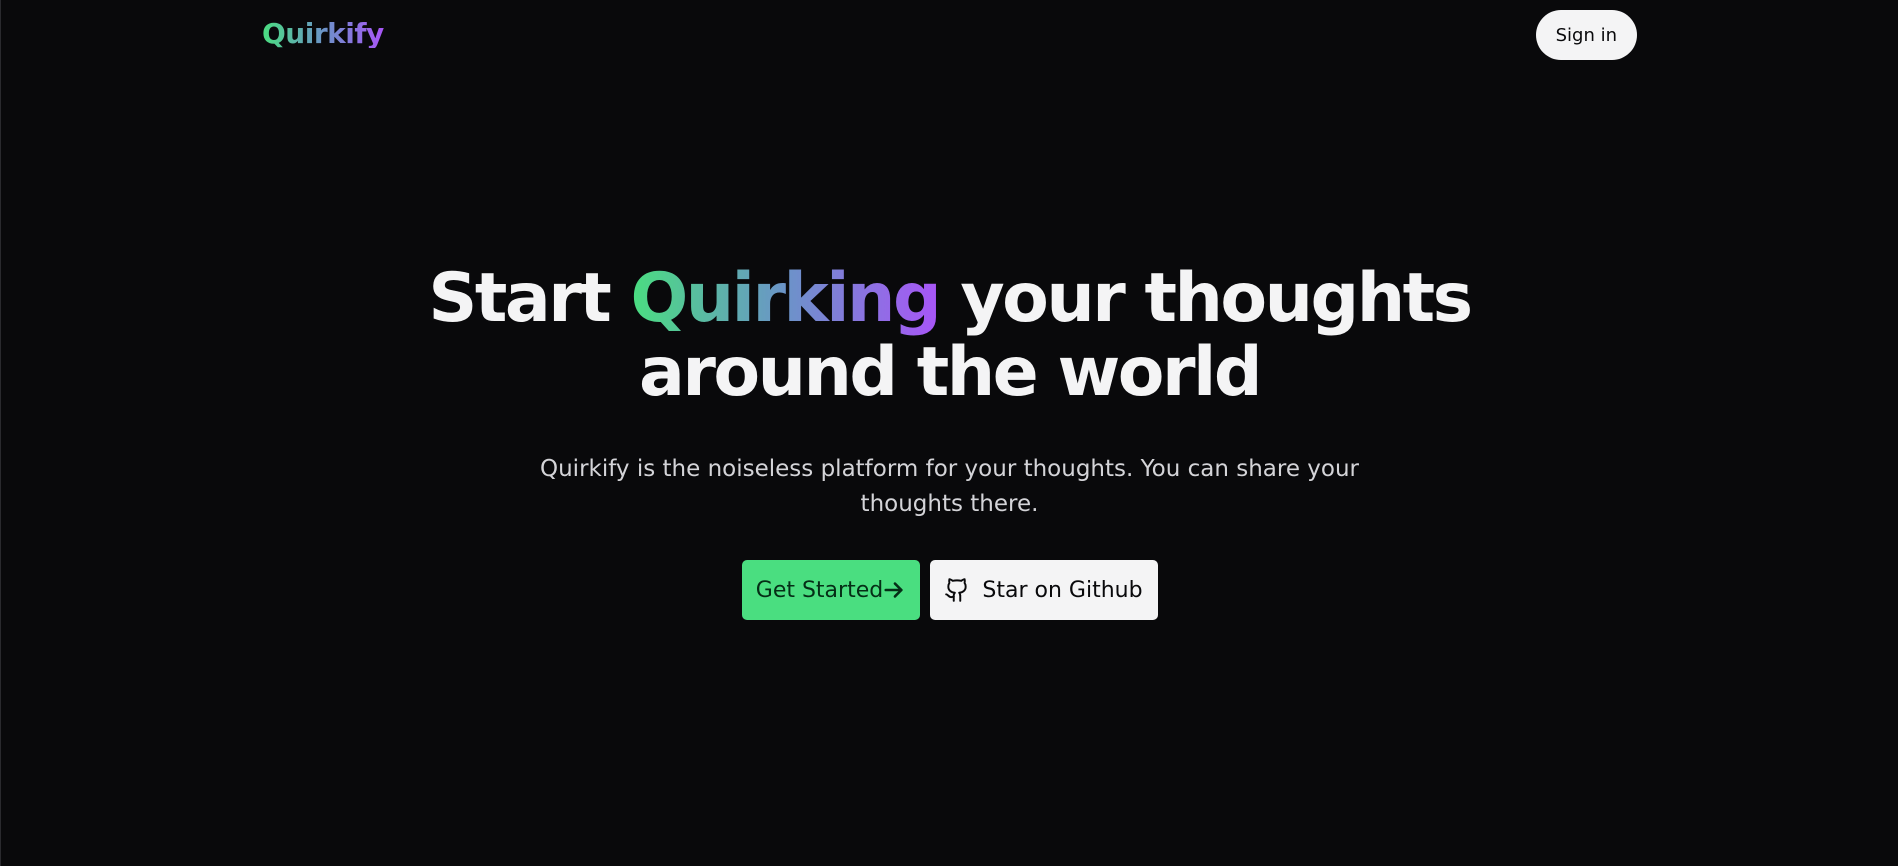 The image size is (1898, 866). Describe the element at coordinates (785, 298) in the screenshot. I see `headline-highlight: Quirking` at that location.